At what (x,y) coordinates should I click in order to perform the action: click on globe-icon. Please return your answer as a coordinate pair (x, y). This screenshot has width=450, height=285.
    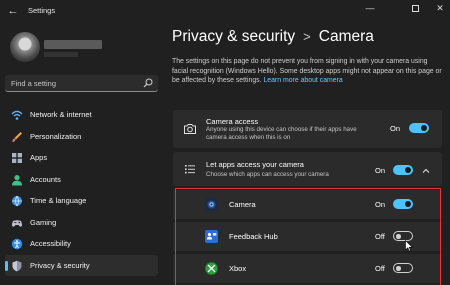
    Looking at the image, I should click on (17, 201).